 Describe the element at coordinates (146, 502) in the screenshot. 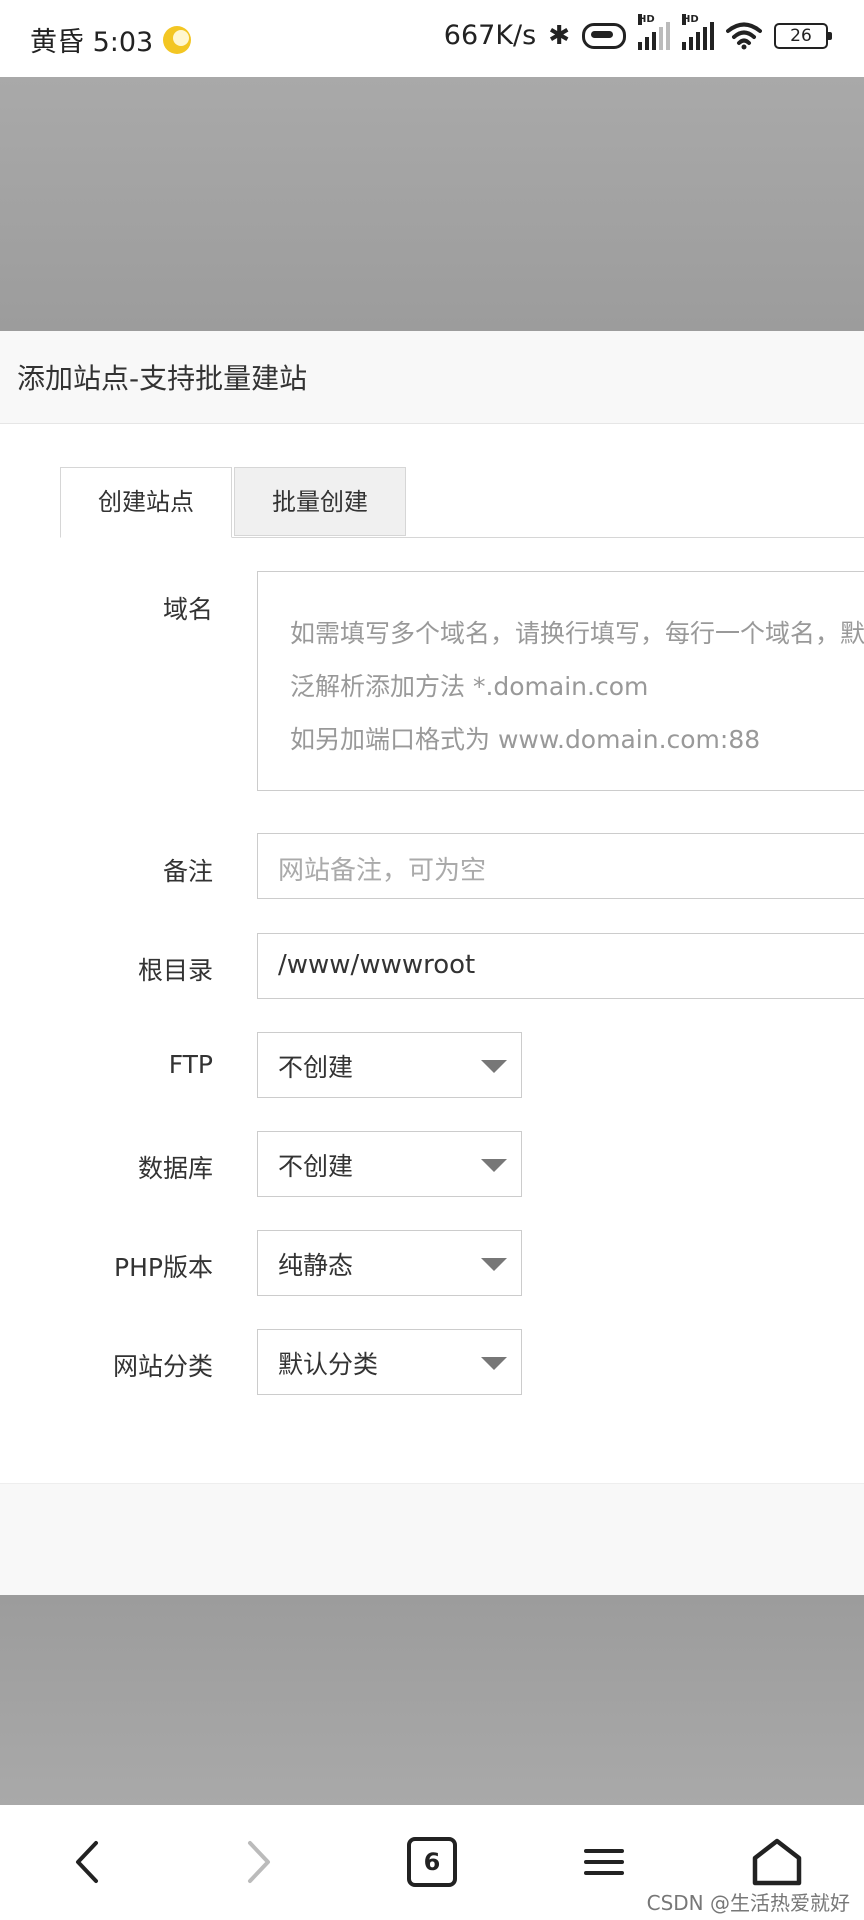

I see `tab-create-site: 创建站点` at that location.